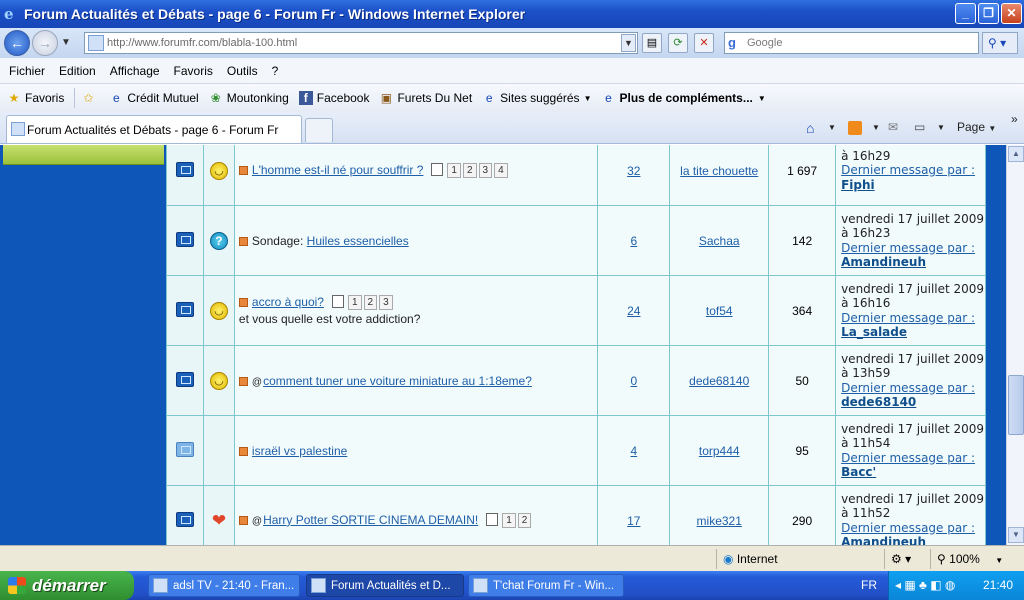  Describe the element at coordinates (704, 43) in the screenshot. I see `stop-icon: ✕` at that location.